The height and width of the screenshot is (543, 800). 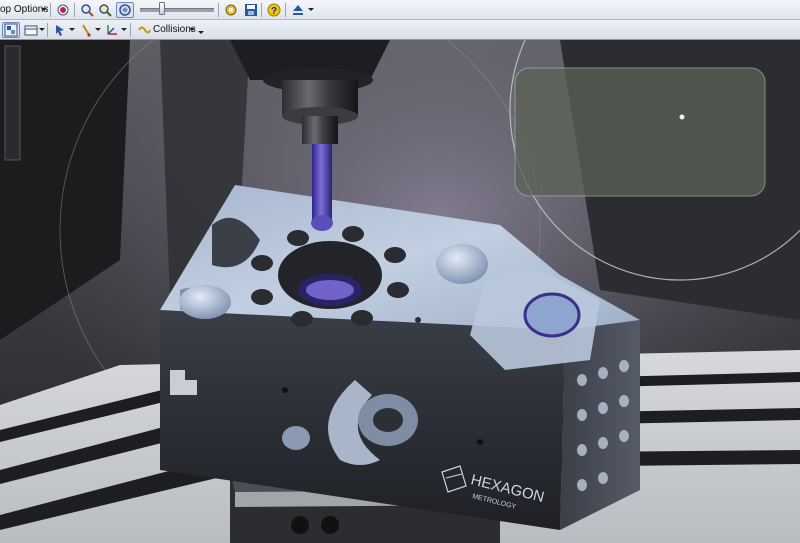 What do you see at coordinates (298, 10) in the screenshot?
I see `eject-icon` at bounding box center [298, 10].